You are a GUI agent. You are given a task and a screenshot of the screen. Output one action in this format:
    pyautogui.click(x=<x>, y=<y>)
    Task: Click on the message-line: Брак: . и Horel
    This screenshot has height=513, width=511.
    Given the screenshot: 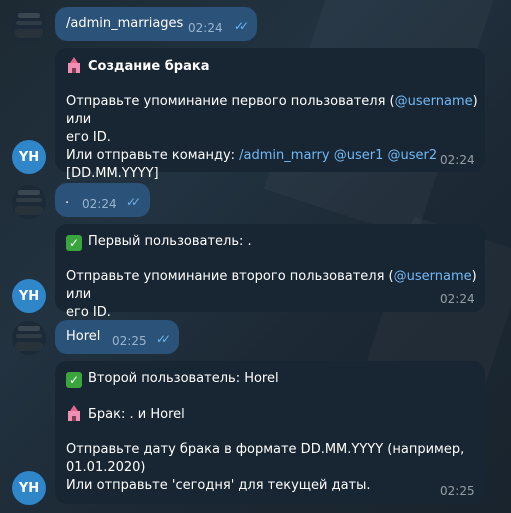 What is the action you would take?
    pyautogui.click(x=136, y=414)
    